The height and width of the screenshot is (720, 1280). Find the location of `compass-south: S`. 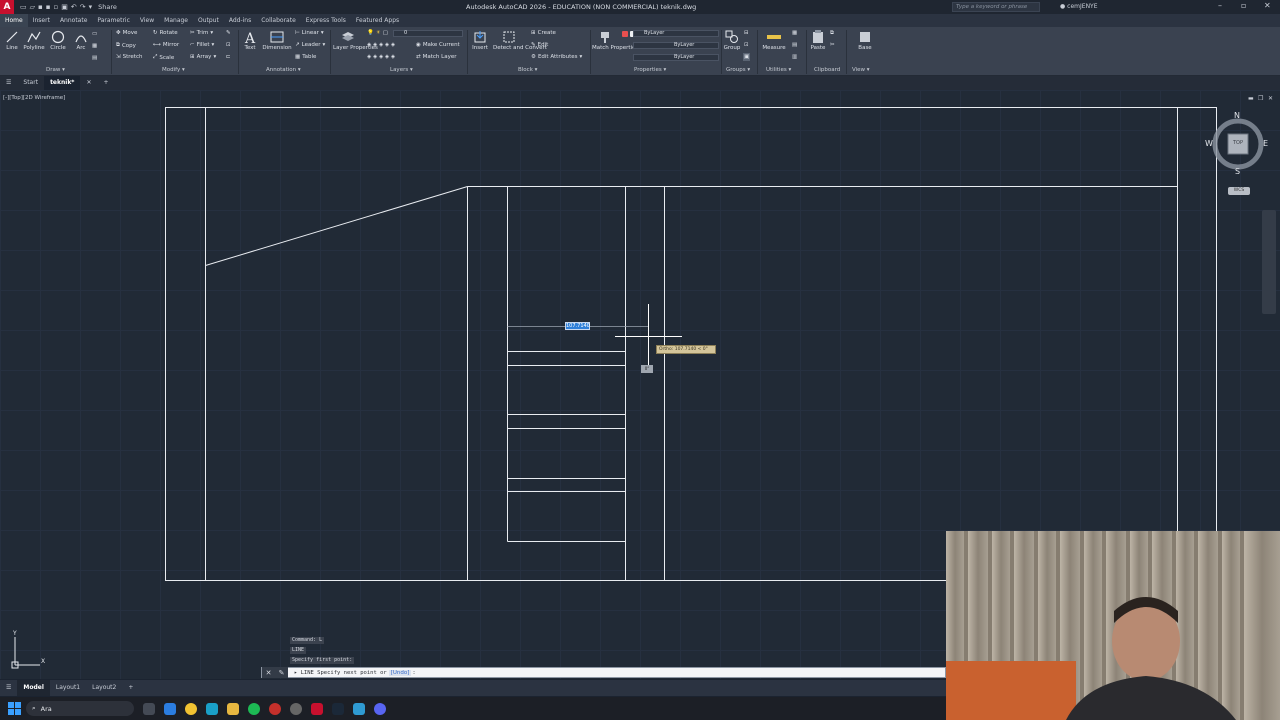

compass-south: S is located at coordinates (1237, 171).